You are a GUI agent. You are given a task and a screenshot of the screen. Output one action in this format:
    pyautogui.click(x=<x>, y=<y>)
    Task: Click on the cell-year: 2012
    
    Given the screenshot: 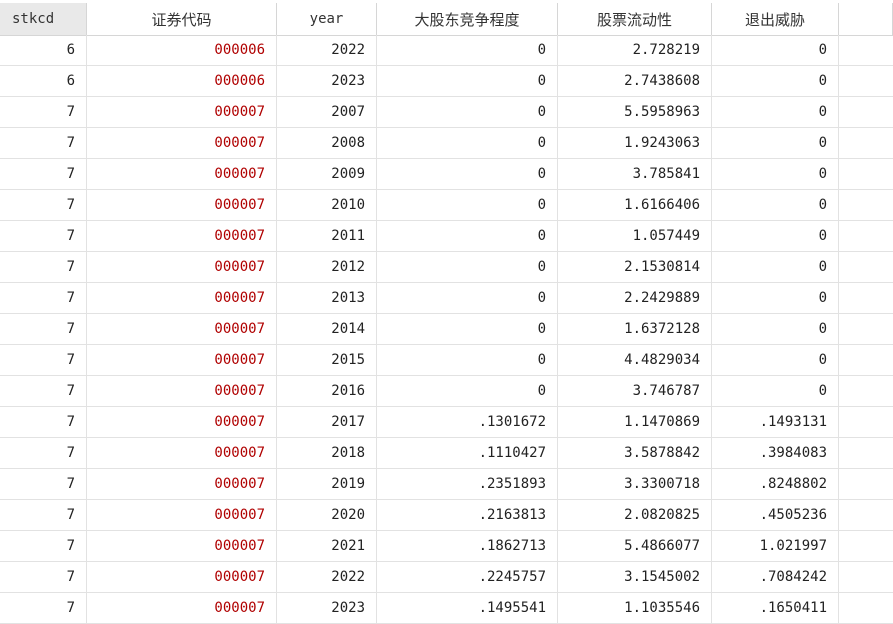 What is the action you would take?
    pyautogui.click(x=327, y=267)
    